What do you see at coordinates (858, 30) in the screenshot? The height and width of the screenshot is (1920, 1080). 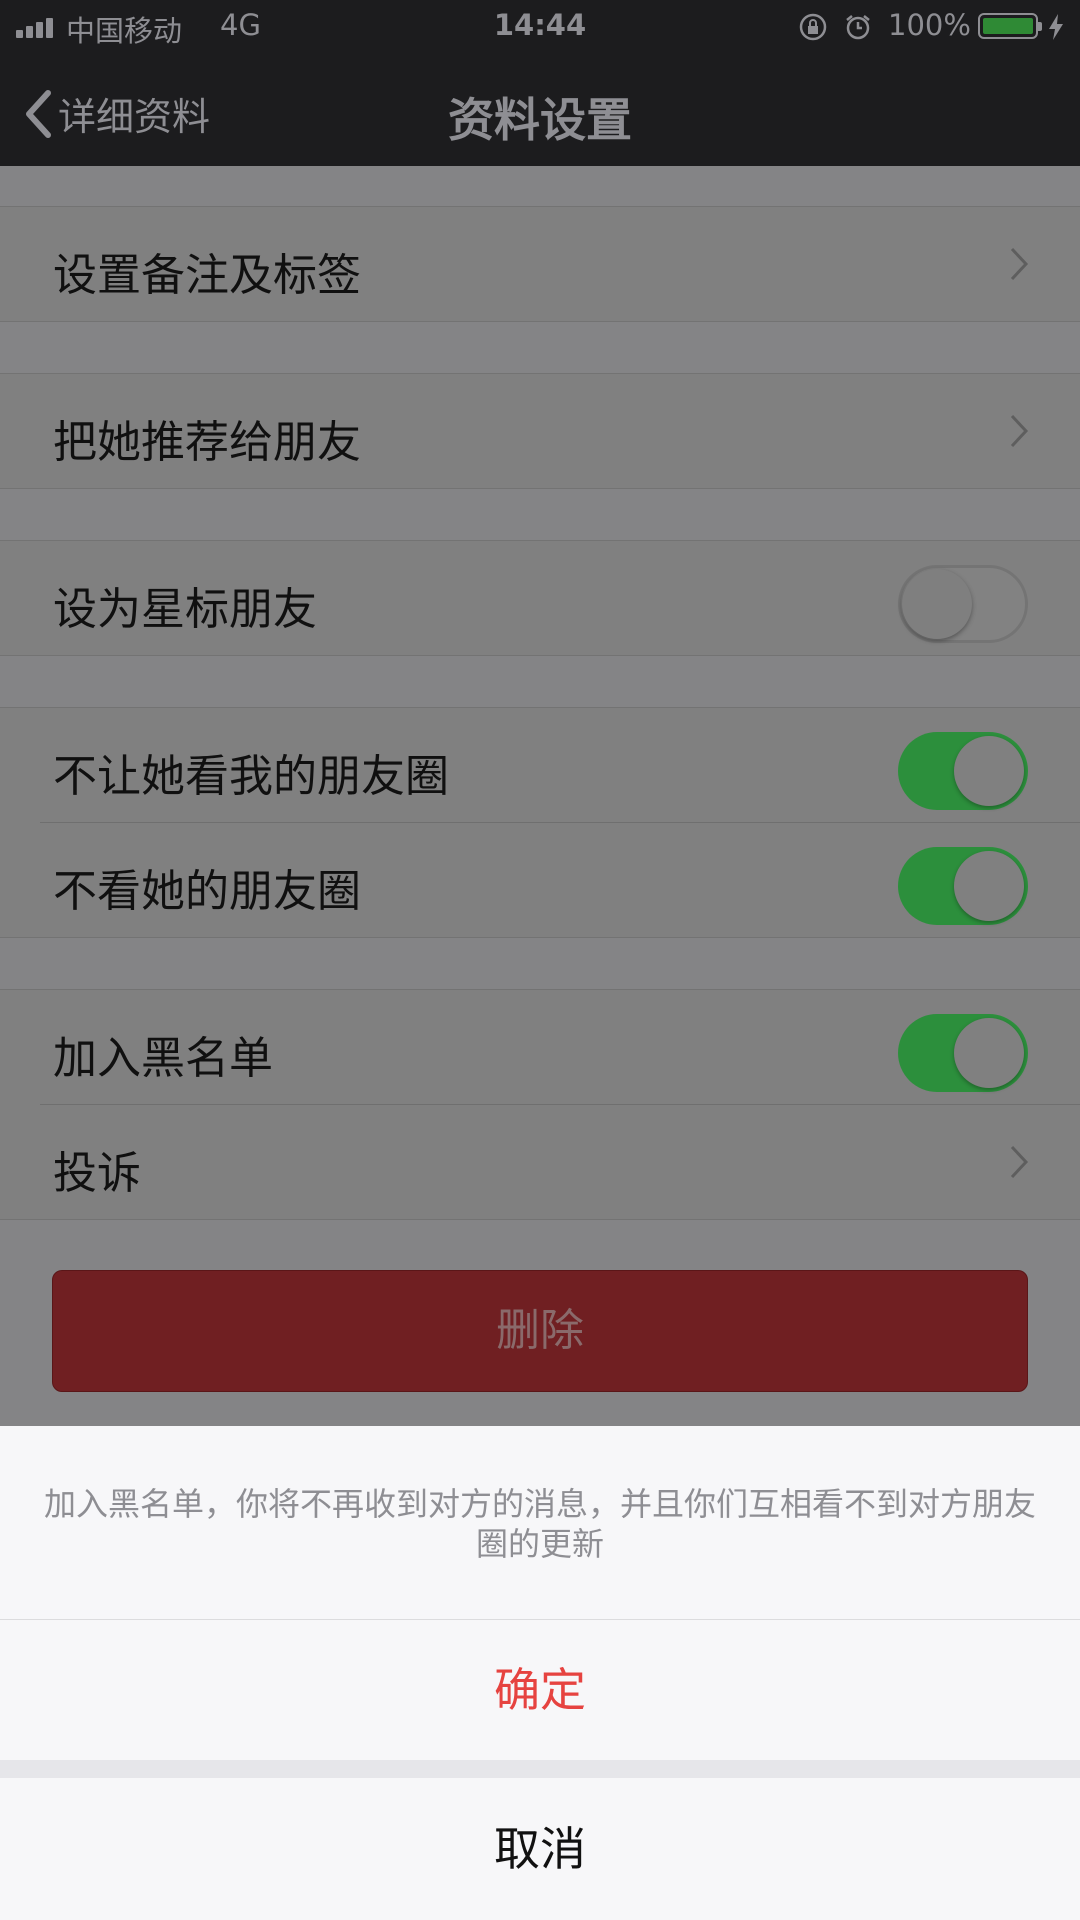 I see `alarm-icon` at bounding box center [858, 30].